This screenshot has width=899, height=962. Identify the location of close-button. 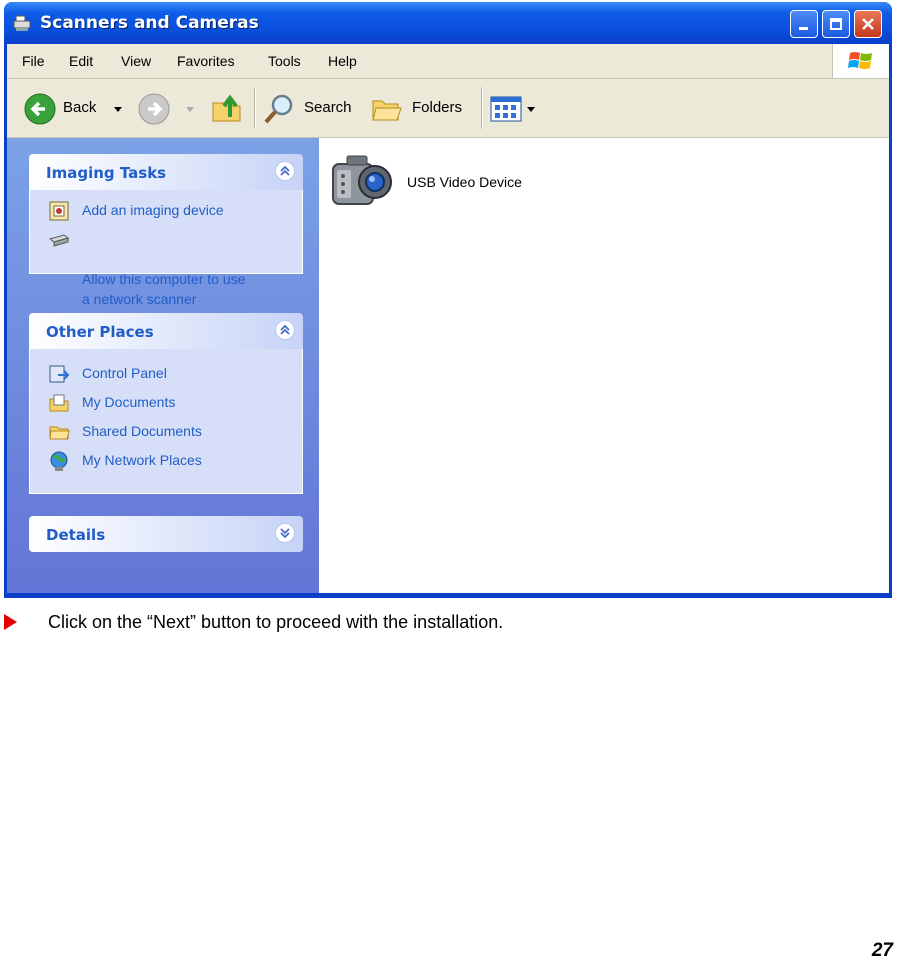
(868, 24).